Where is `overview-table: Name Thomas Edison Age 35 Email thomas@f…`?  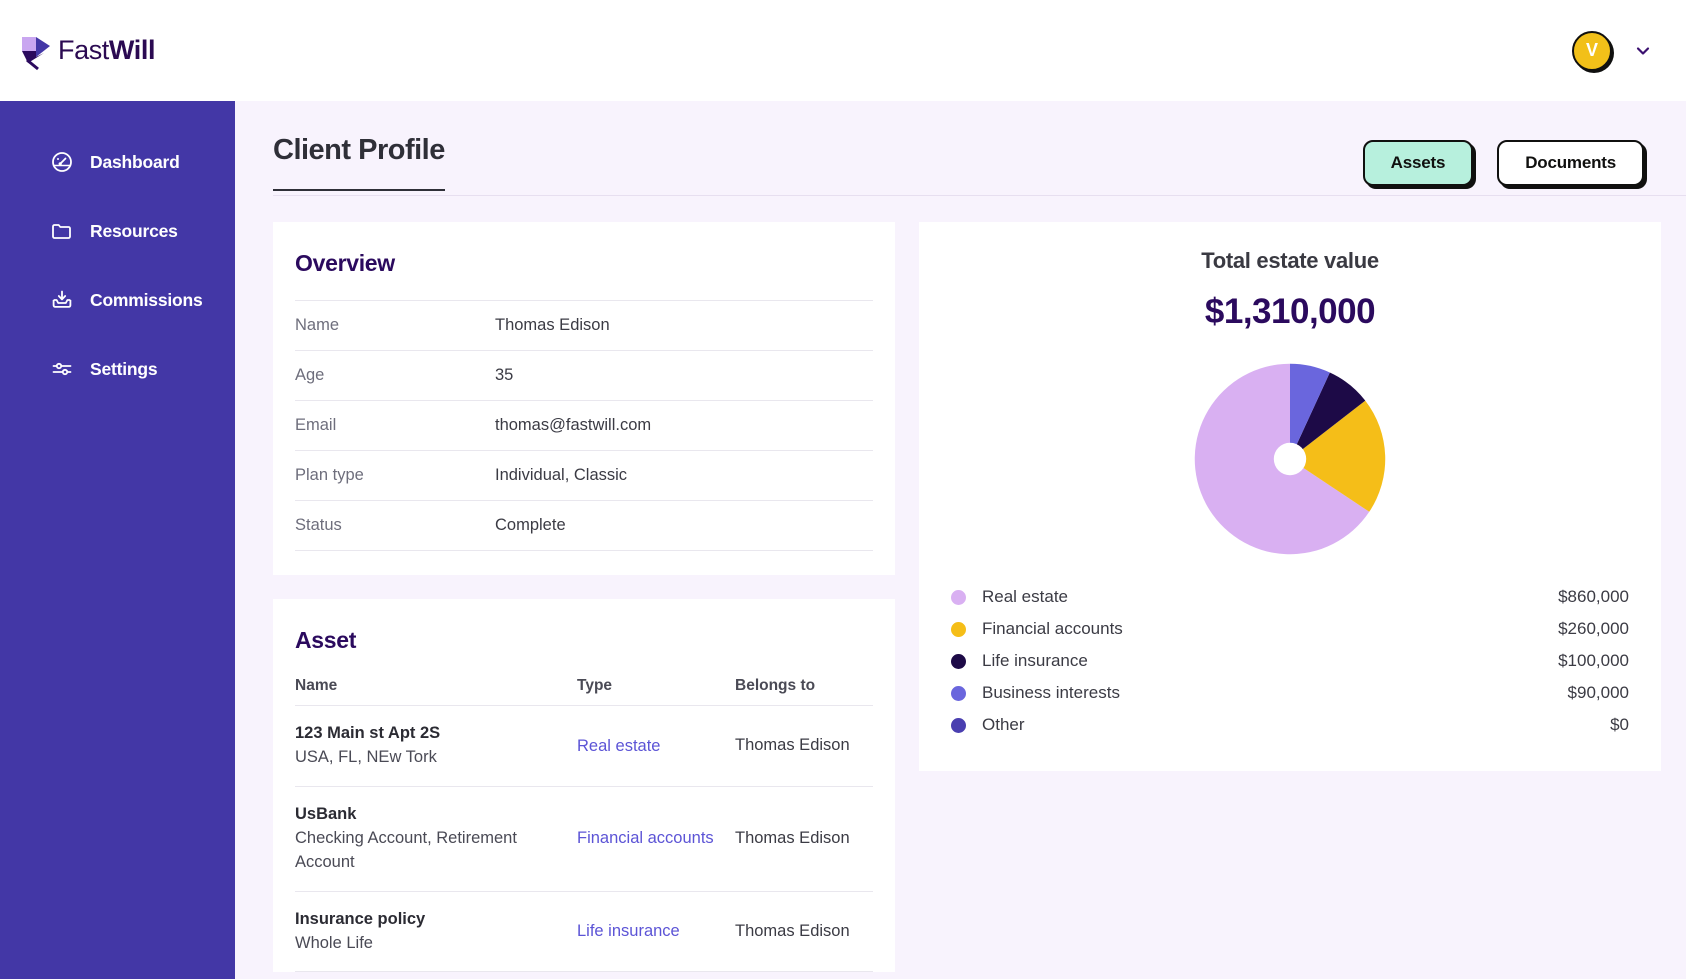 overview-table: Name Thomas Edison Age 35 Email thomas@f… is located at coordinates (584, 425).